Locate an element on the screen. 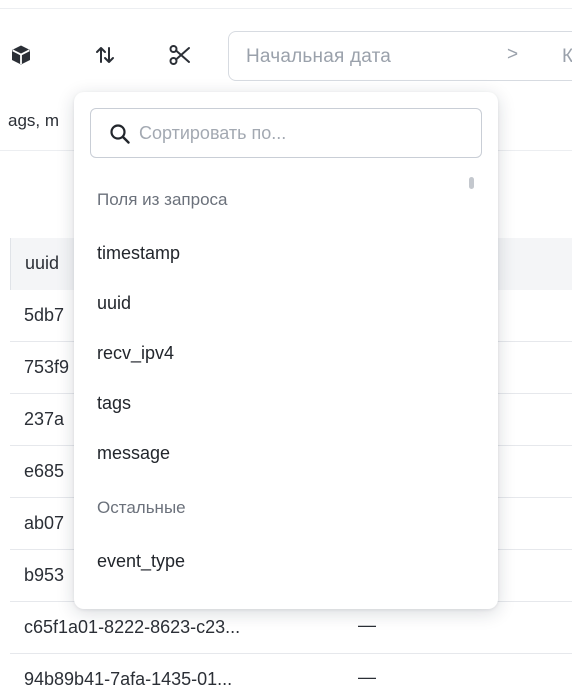 This screenshot has width=572, height=686. cell-uuid: 5db7 is located at coordinates (44, 315).